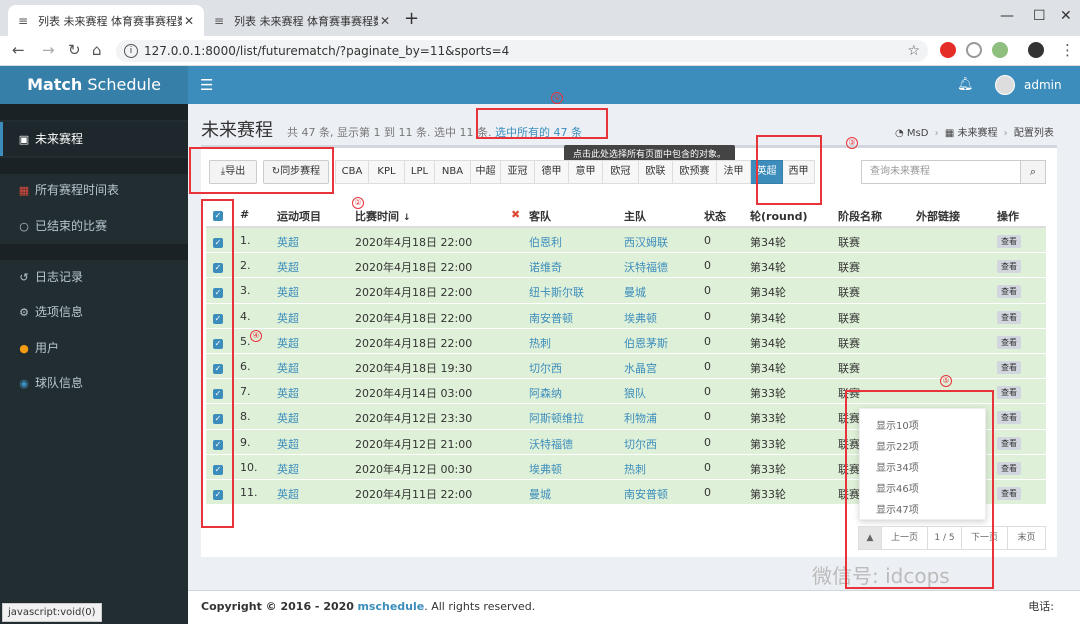  What do you see at coordinates (635, 469) in the screenshot?
I see `home-team-link: 热刺` at bounding box center [635, 469].